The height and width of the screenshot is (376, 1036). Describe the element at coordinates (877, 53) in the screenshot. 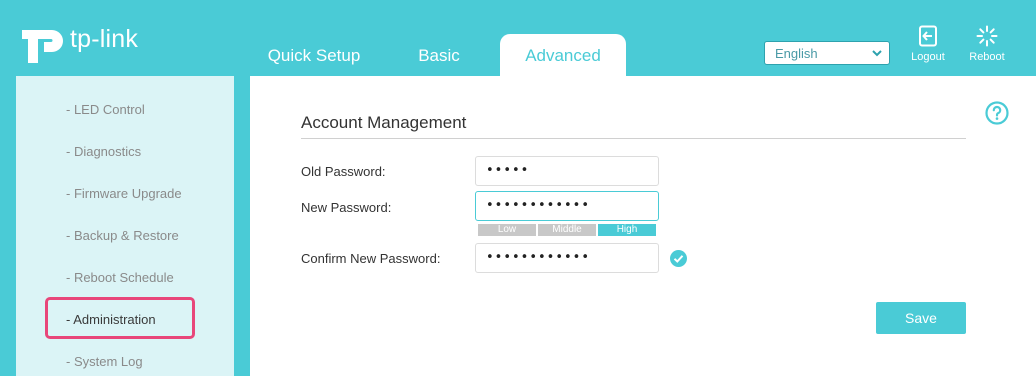

I see `chevron-down-icon` at that location.